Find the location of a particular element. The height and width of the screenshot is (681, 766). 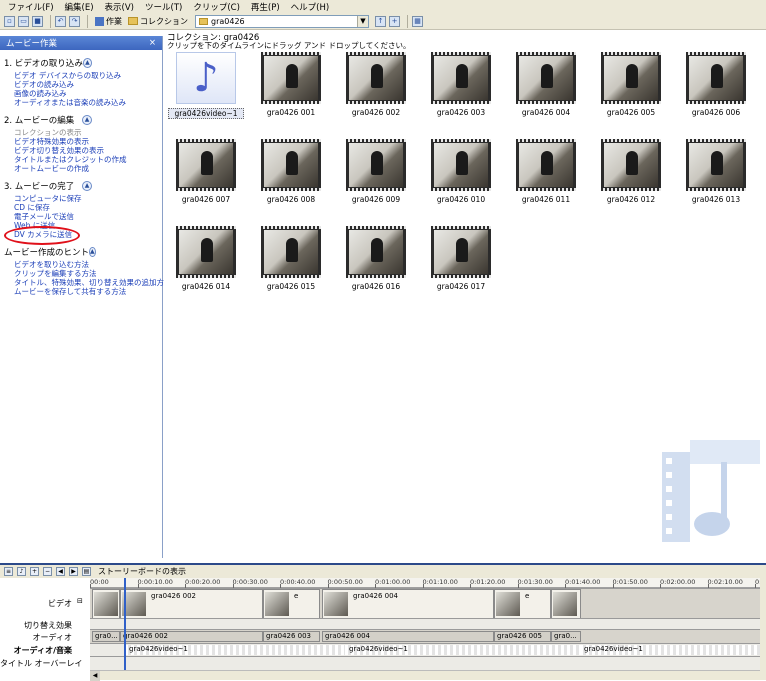

audio-clip: gra0426 004 is located at coordinates (408, 636).